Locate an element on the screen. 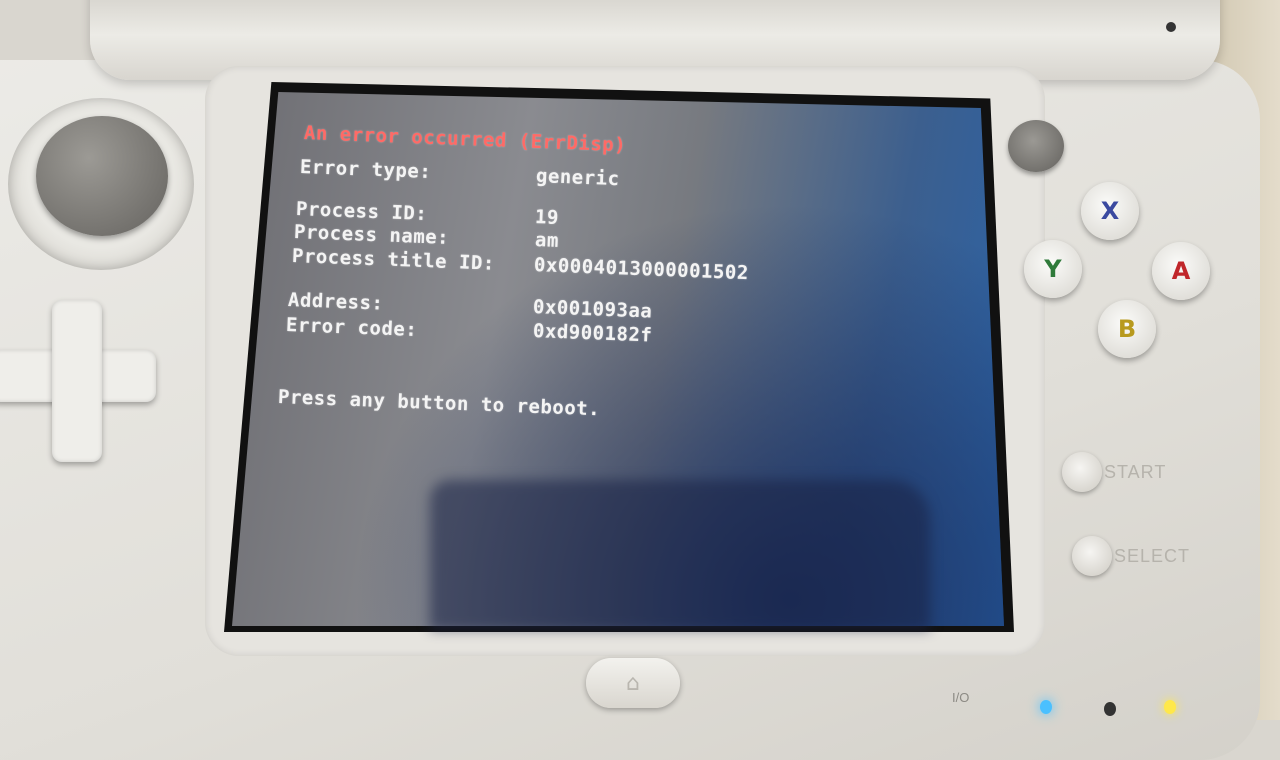  address-label: Address: is located at coordinates (335, 302).